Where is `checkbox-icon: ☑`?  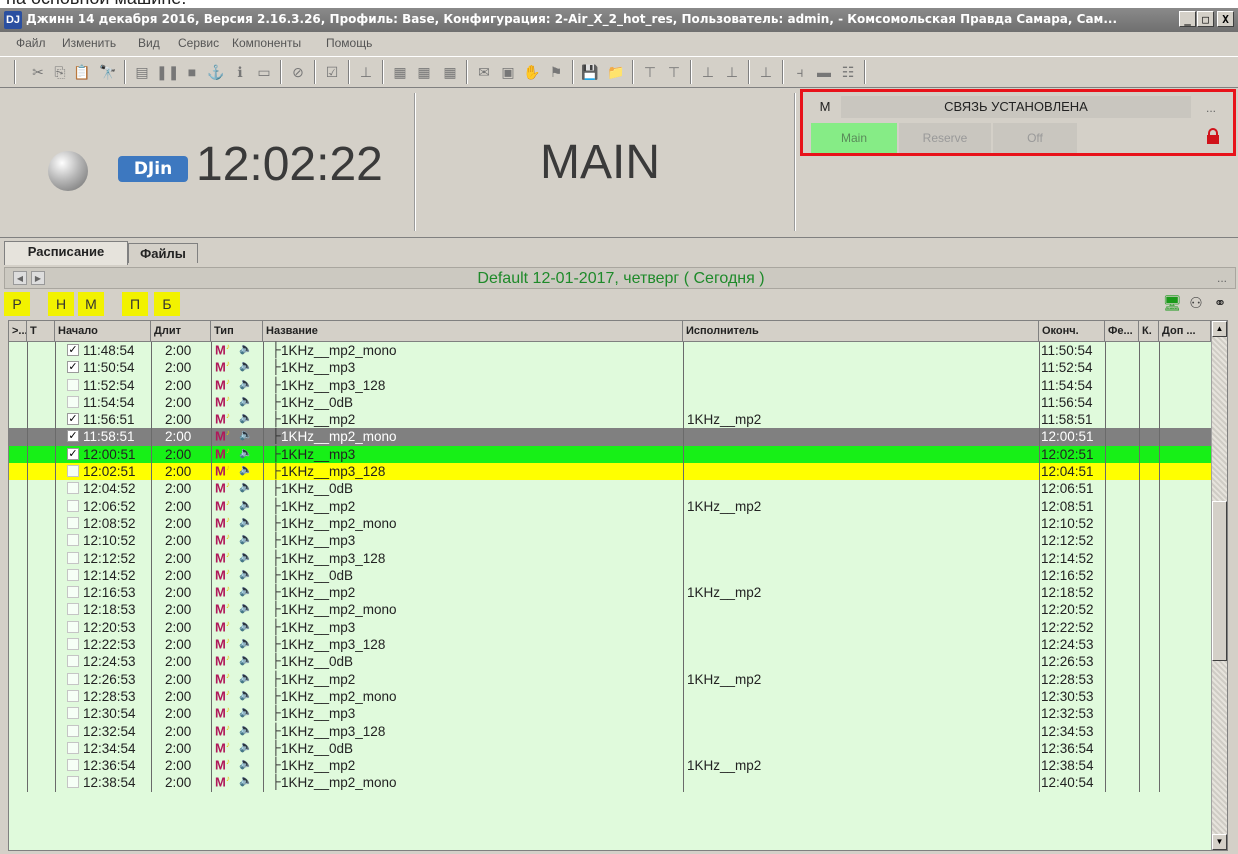 checkbox-icon: ☑ is located at coordinates (332, 72).